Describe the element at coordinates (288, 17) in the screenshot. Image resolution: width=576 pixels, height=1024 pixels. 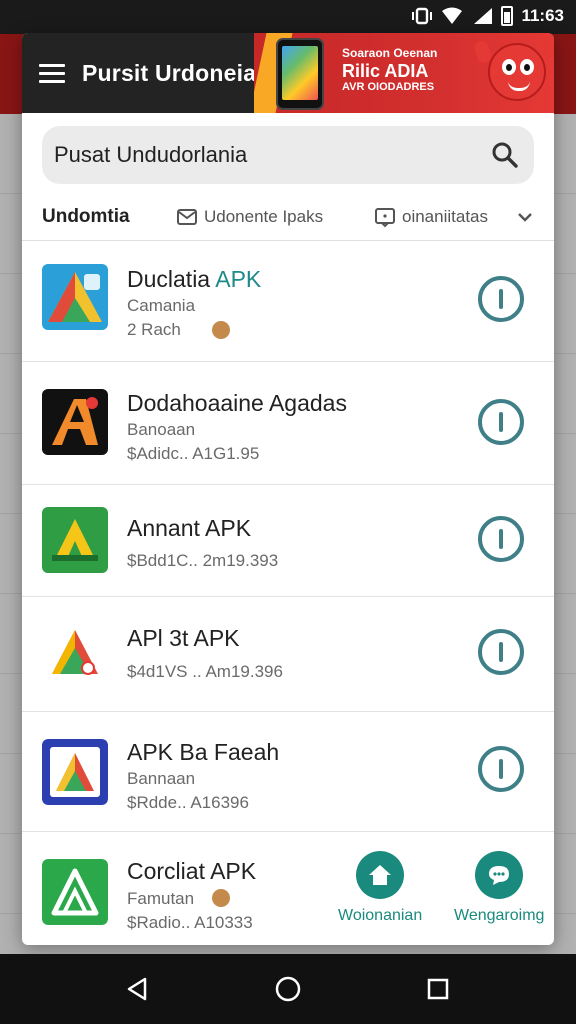
I see `status-bar: 11:63` at that location.